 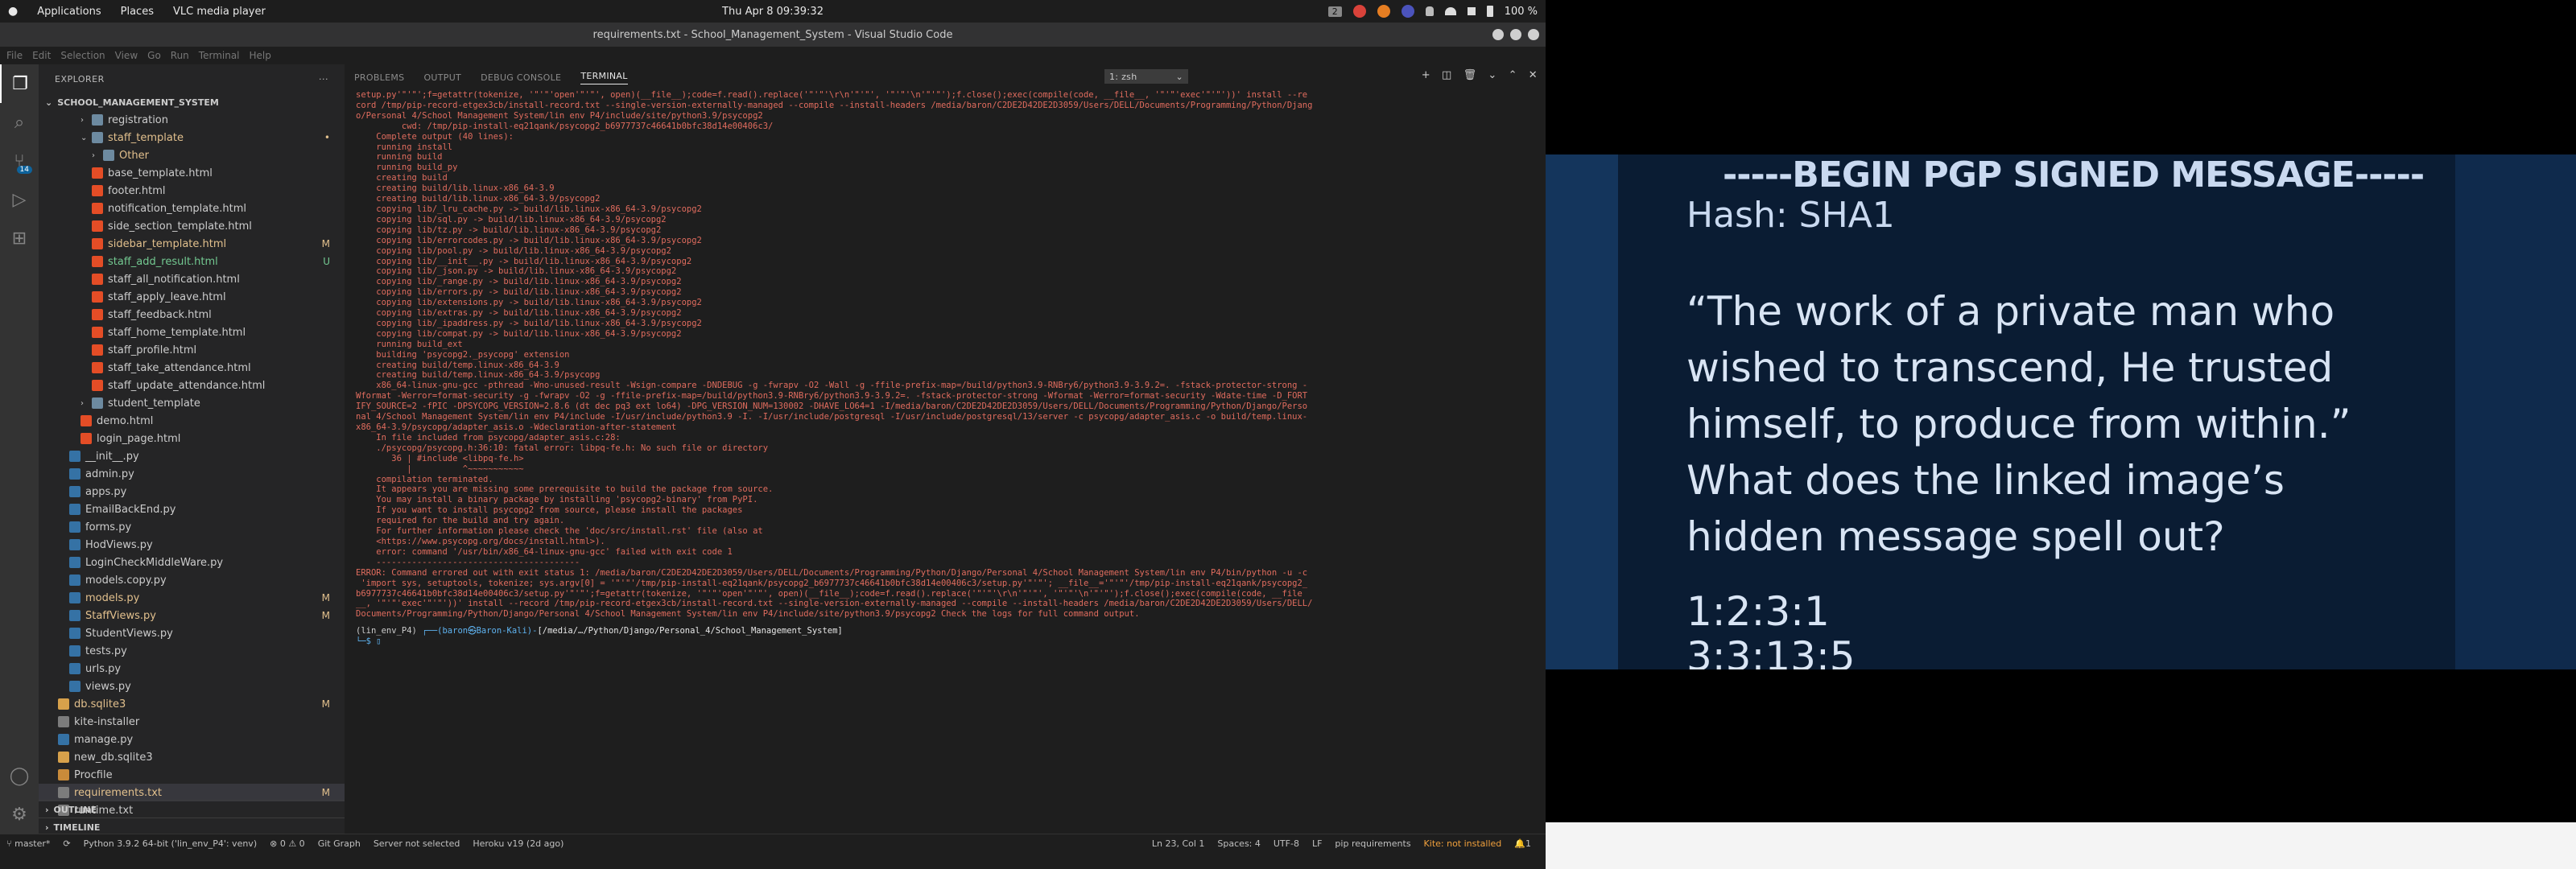 I want to click on end-of-line: LF, so click(x=1317, y=843).